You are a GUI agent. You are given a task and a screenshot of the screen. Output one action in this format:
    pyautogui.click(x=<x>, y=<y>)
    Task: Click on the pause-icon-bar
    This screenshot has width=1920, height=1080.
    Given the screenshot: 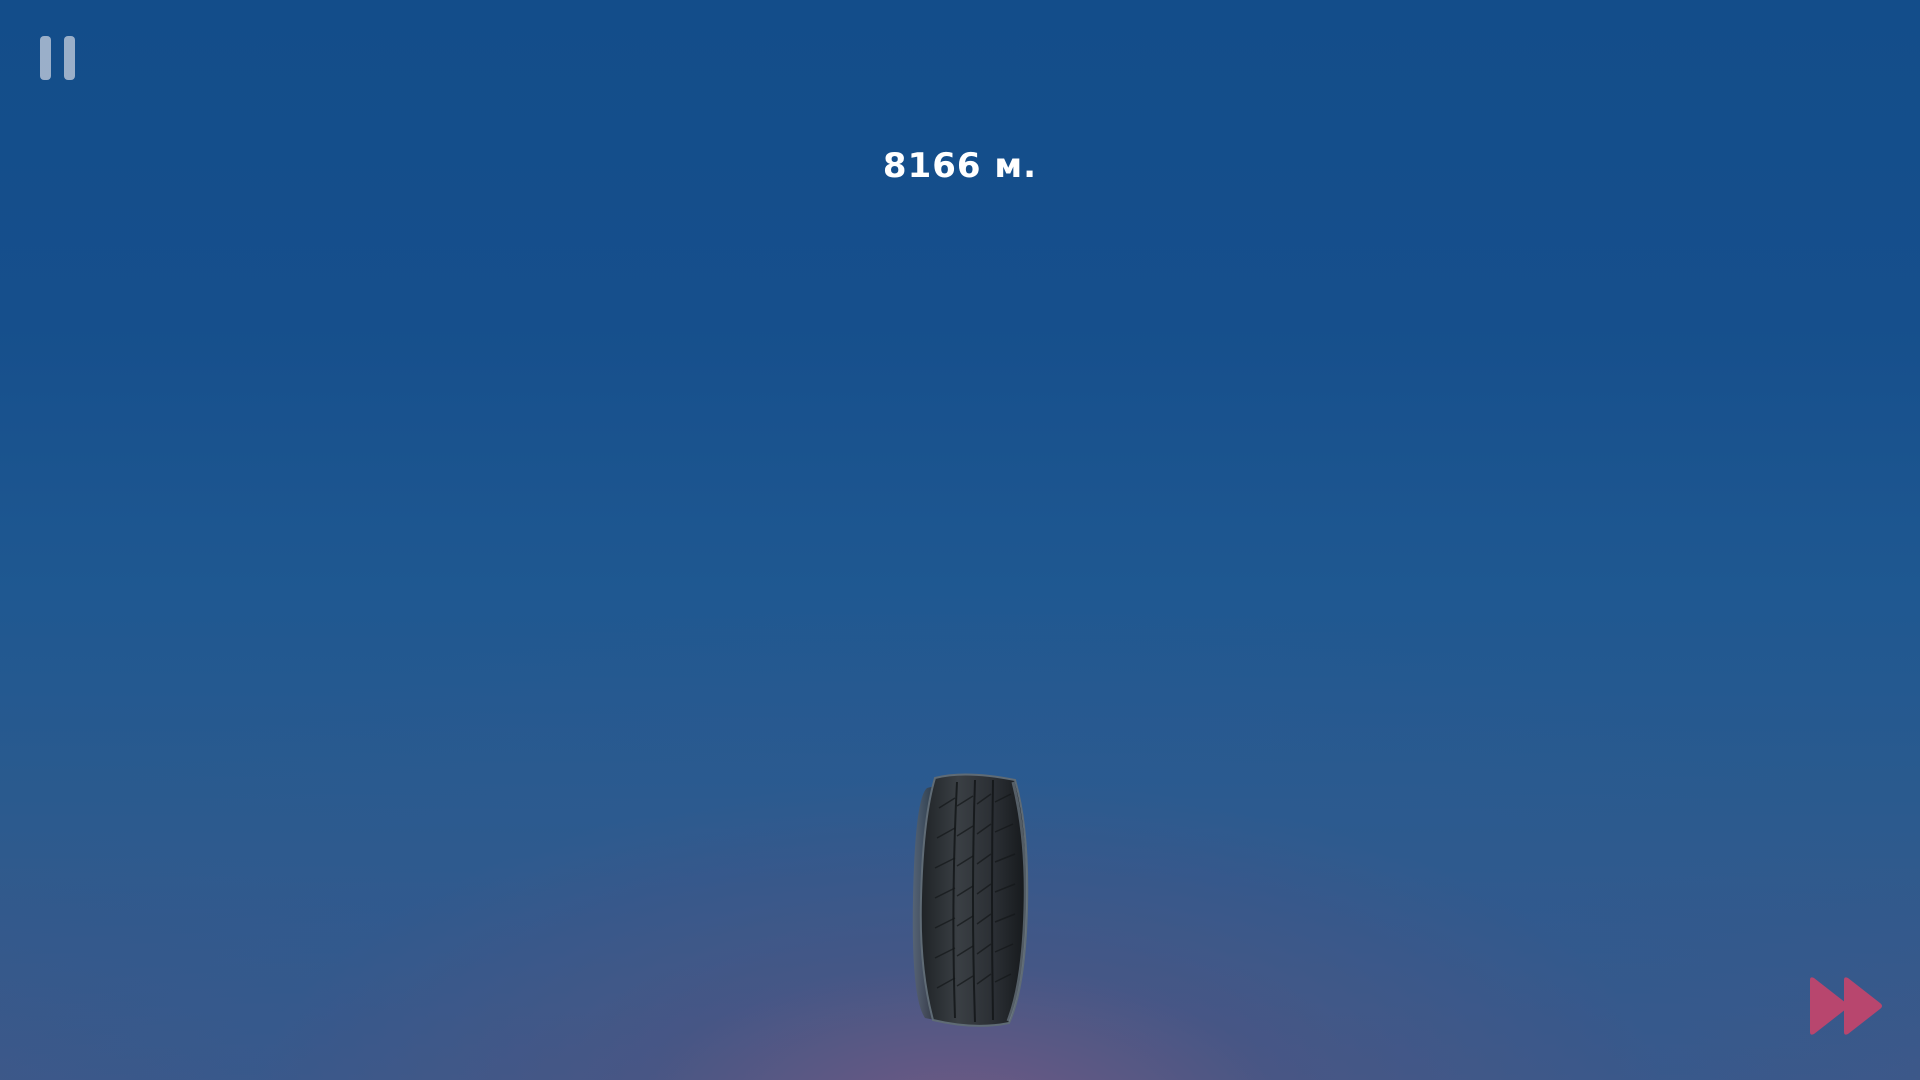 What is the action you would take?
    pyautogui.click(x=69, y=58)
    